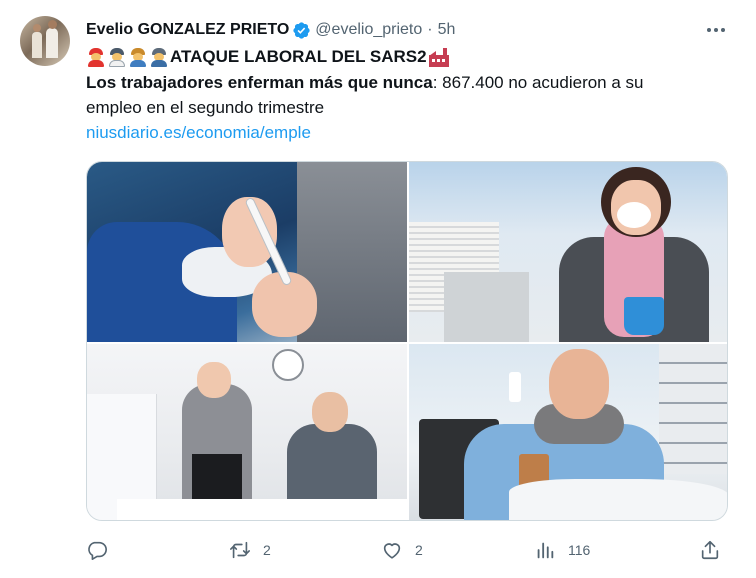 The width and height of the screenshot is (756, 578). Describe the element at coordinates (240, 550) in the screenshot. I see `retweet-icon` at that location.